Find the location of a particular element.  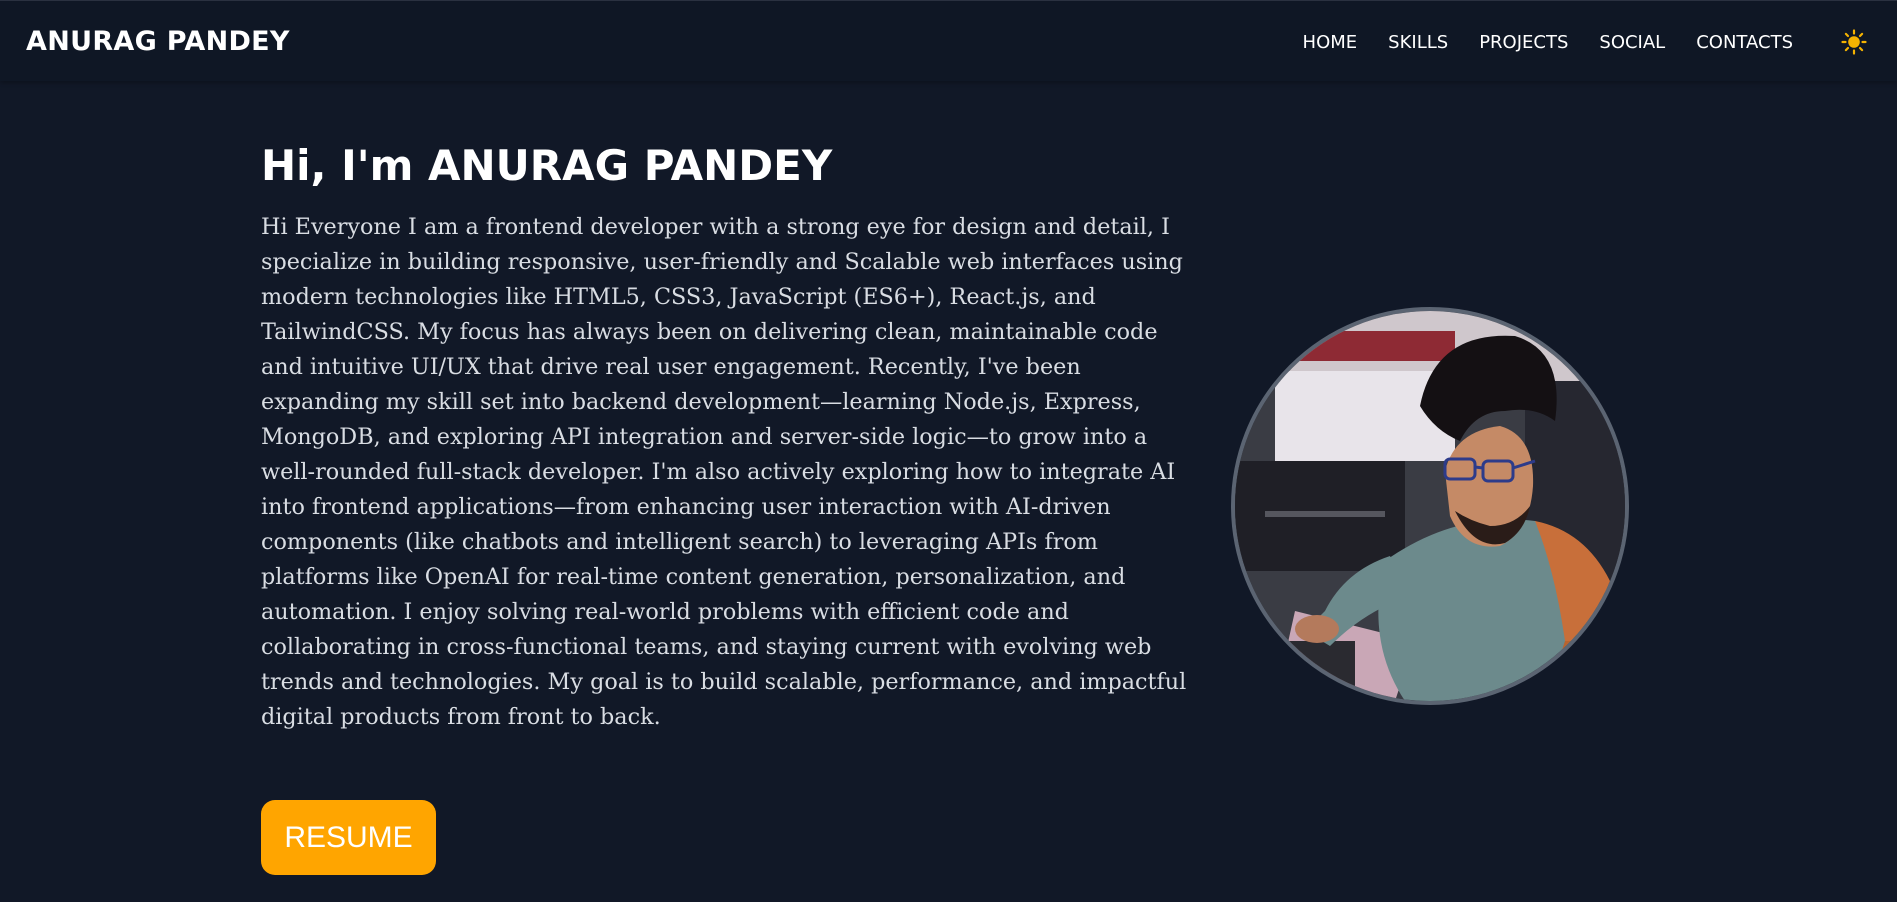

nav-skills: SKILLS is located at coordinates (1418, 42).